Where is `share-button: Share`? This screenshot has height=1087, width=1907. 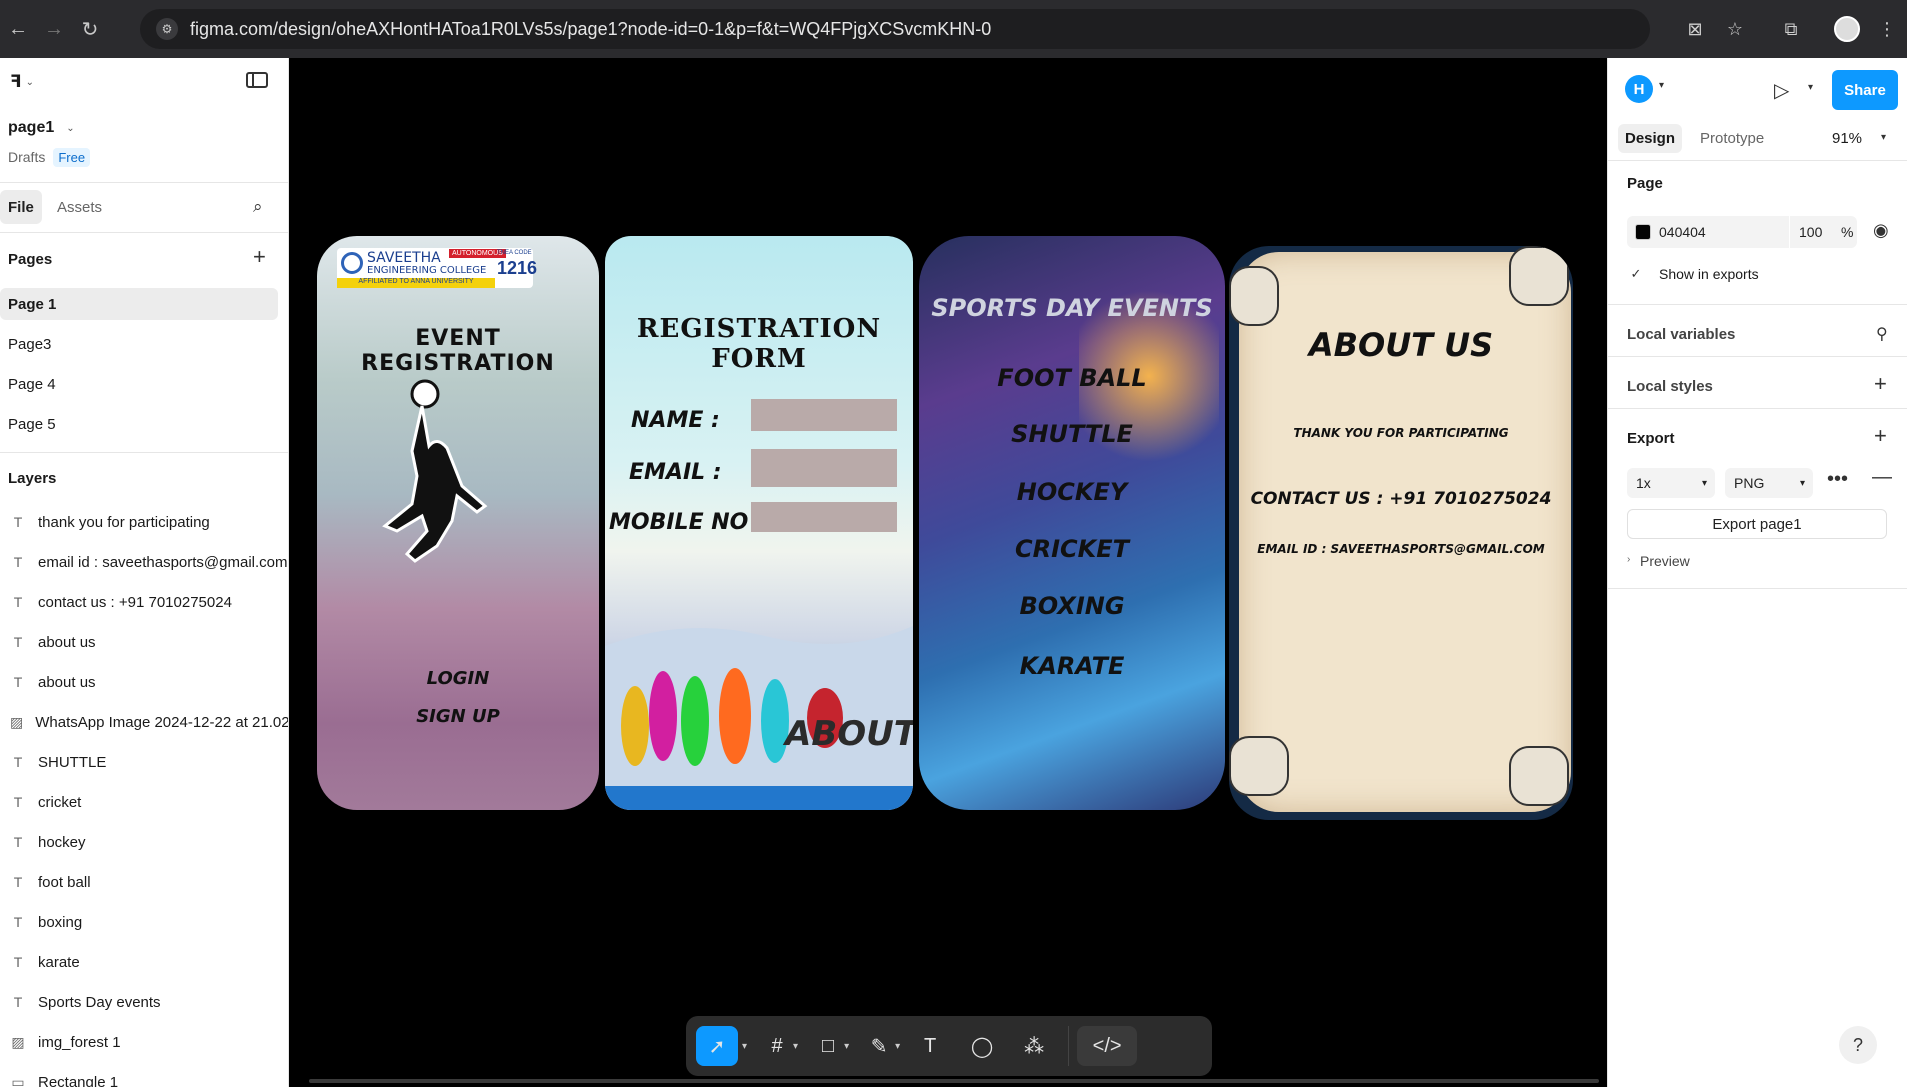
share-button: Share is located at coordinates (1865, 90).